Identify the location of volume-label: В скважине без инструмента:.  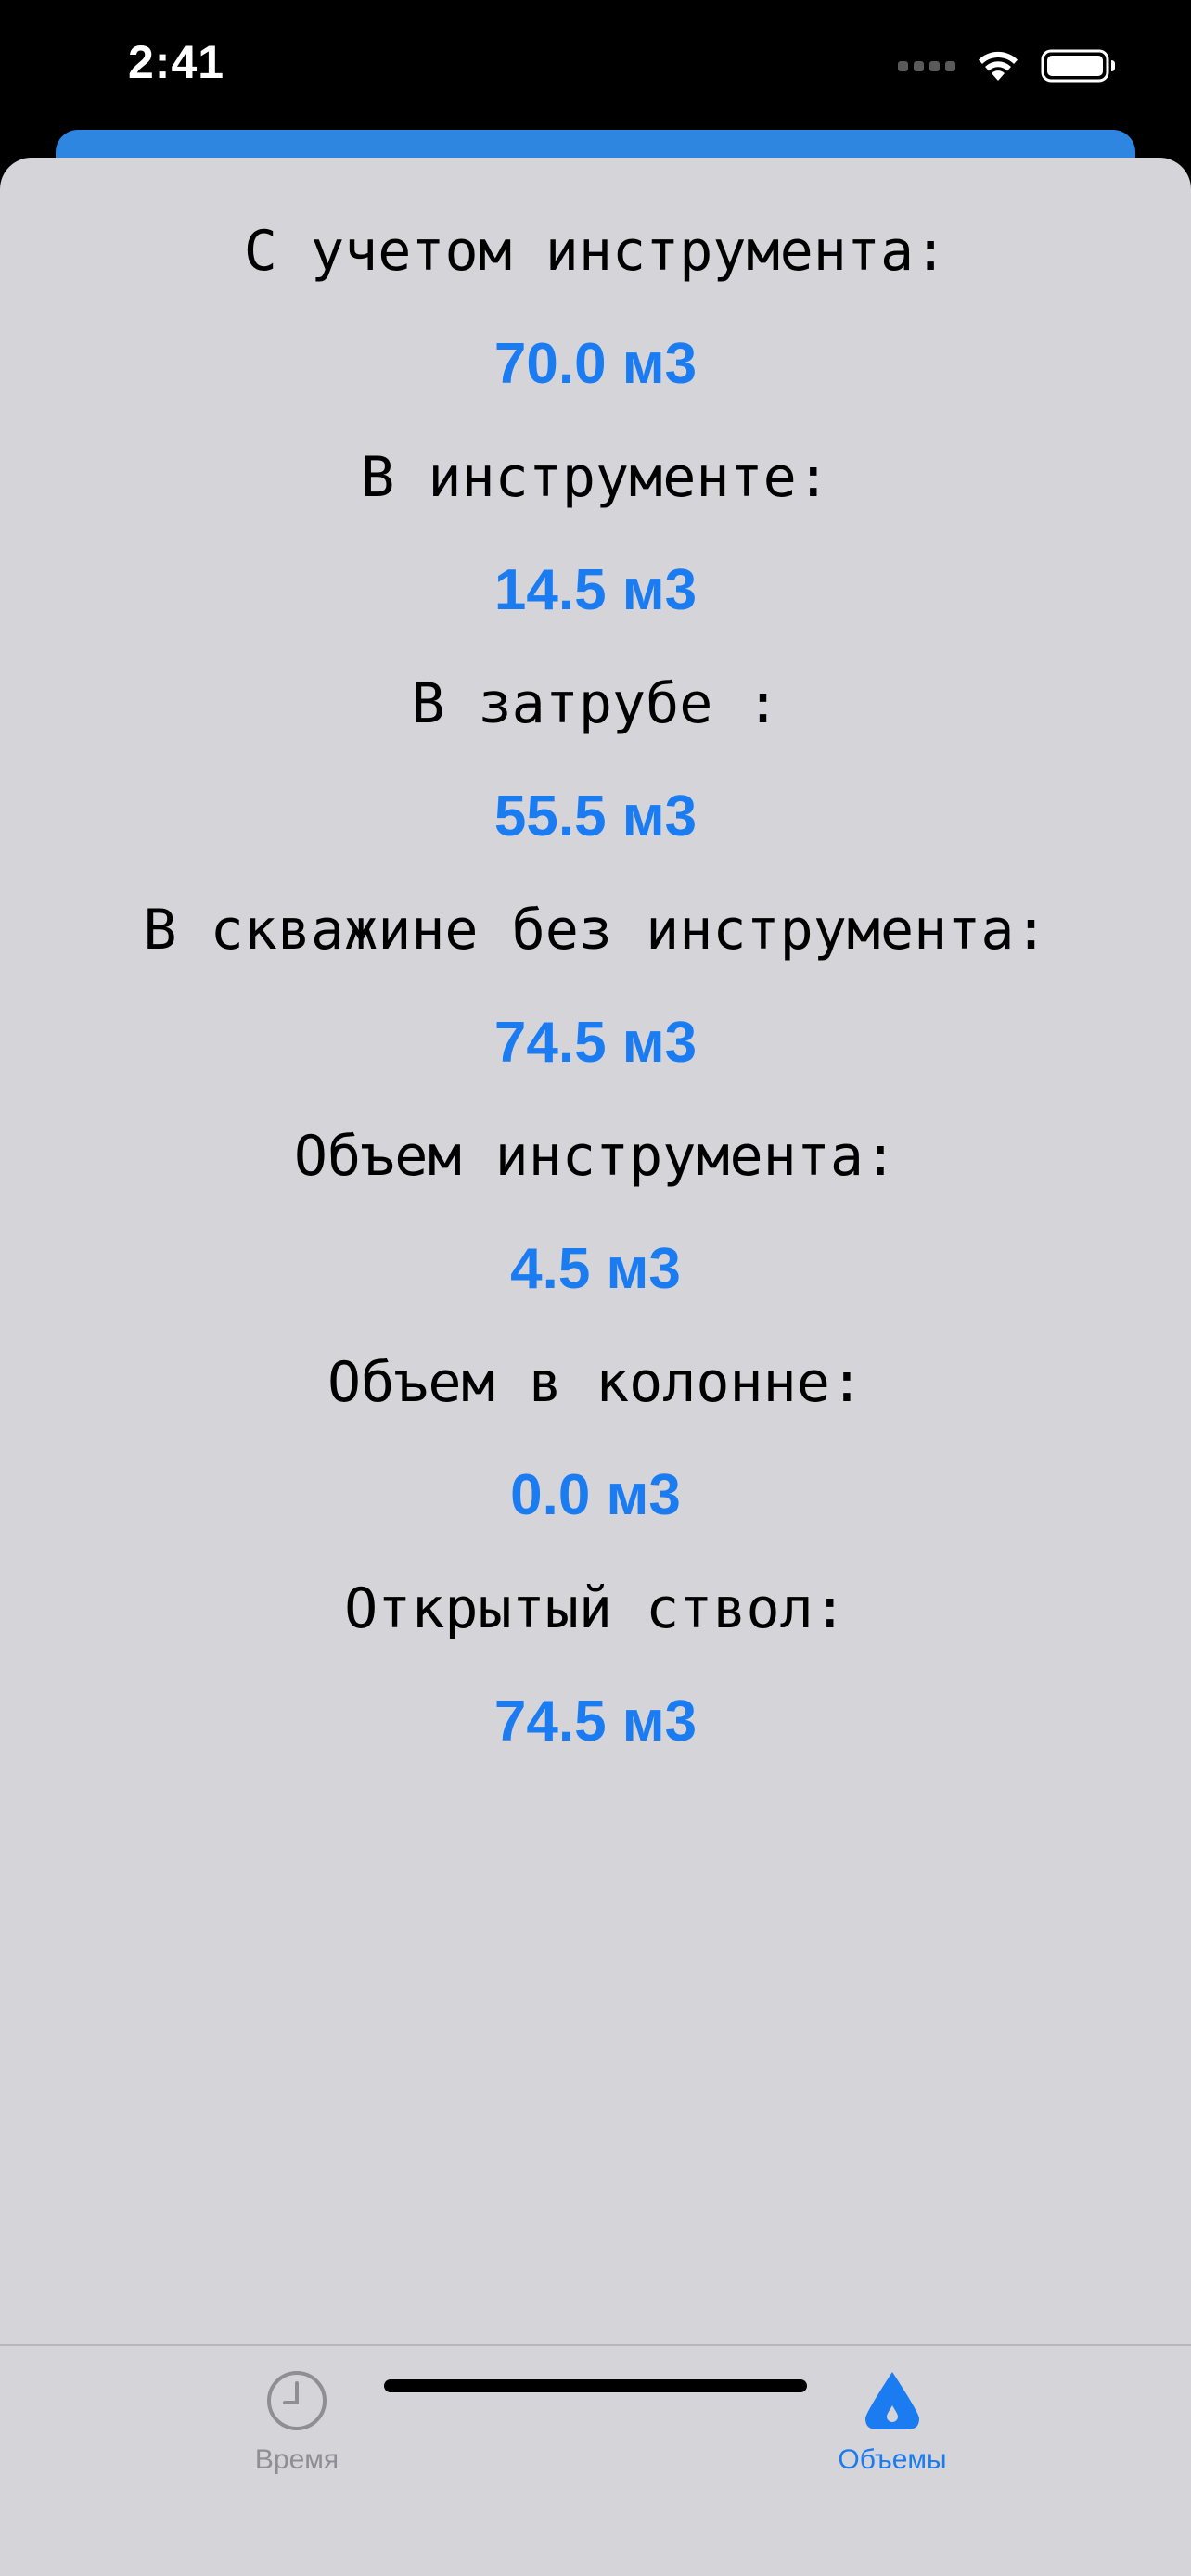
(595, 930).